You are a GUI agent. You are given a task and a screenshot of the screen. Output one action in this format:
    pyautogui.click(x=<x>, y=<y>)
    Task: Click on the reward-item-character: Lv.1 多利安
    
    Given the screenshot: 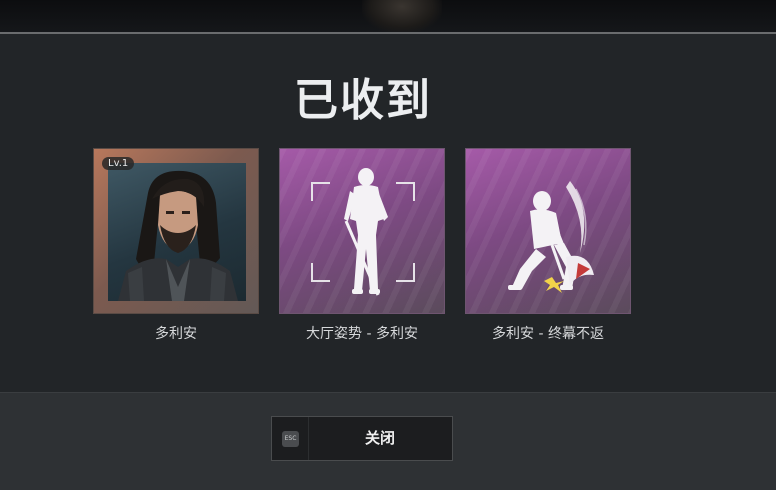 What is the action you would take?
    pyautogui.click(x=176, y=245)
    